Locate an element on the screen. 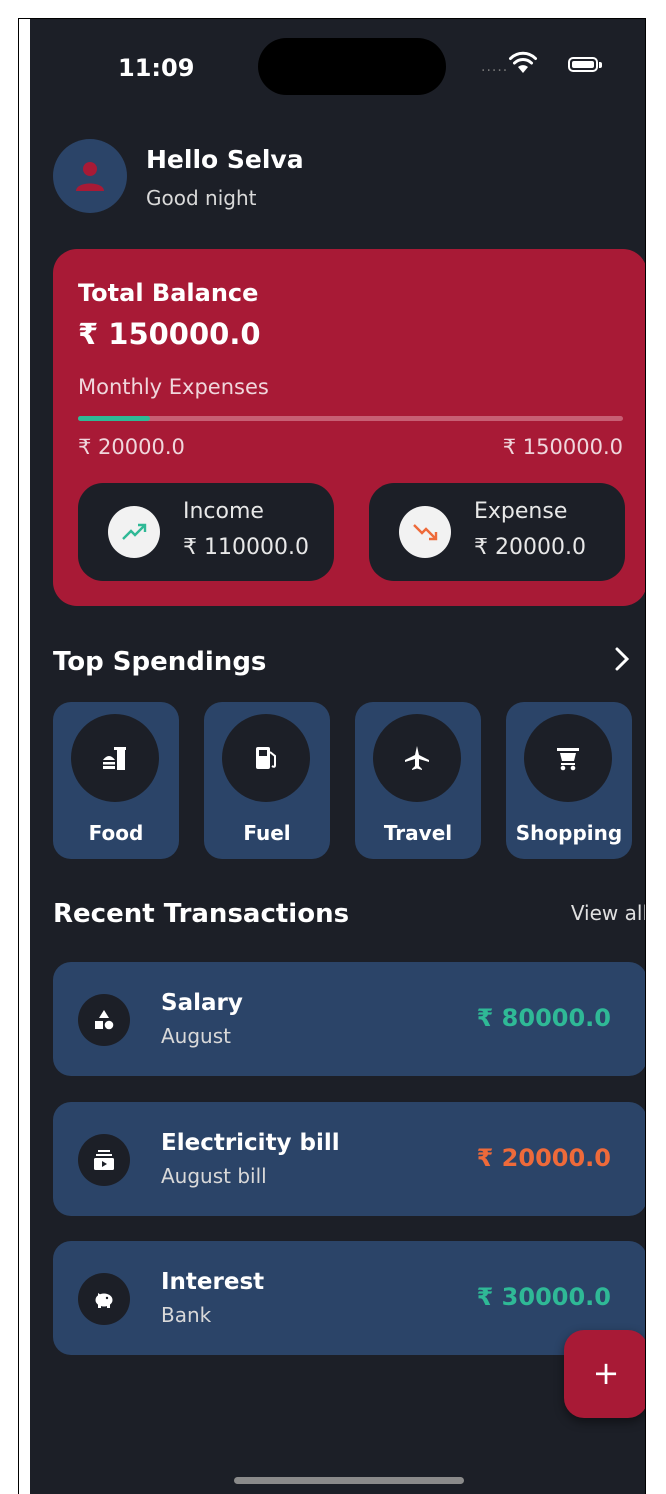  expense-value: ₹ 20000.0 is located at coordinates (530, 547).